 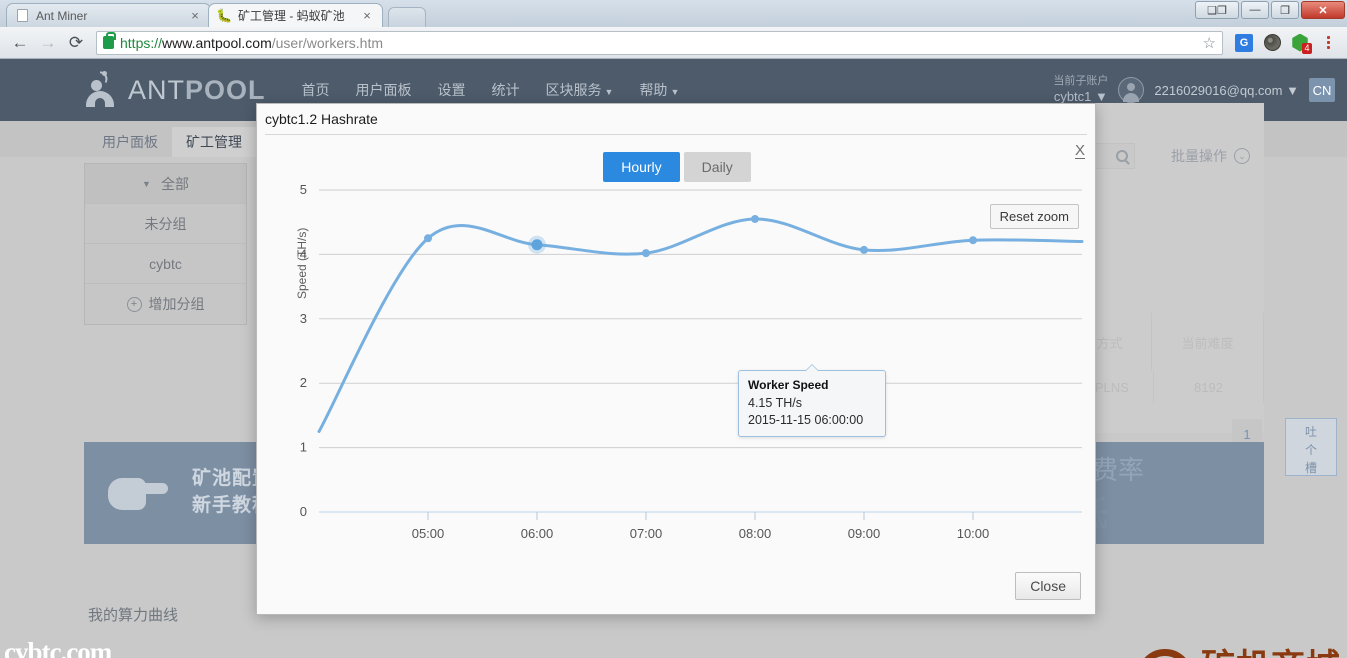 I want to click on reload-icon: ⟳, so click(x=76, y=43).